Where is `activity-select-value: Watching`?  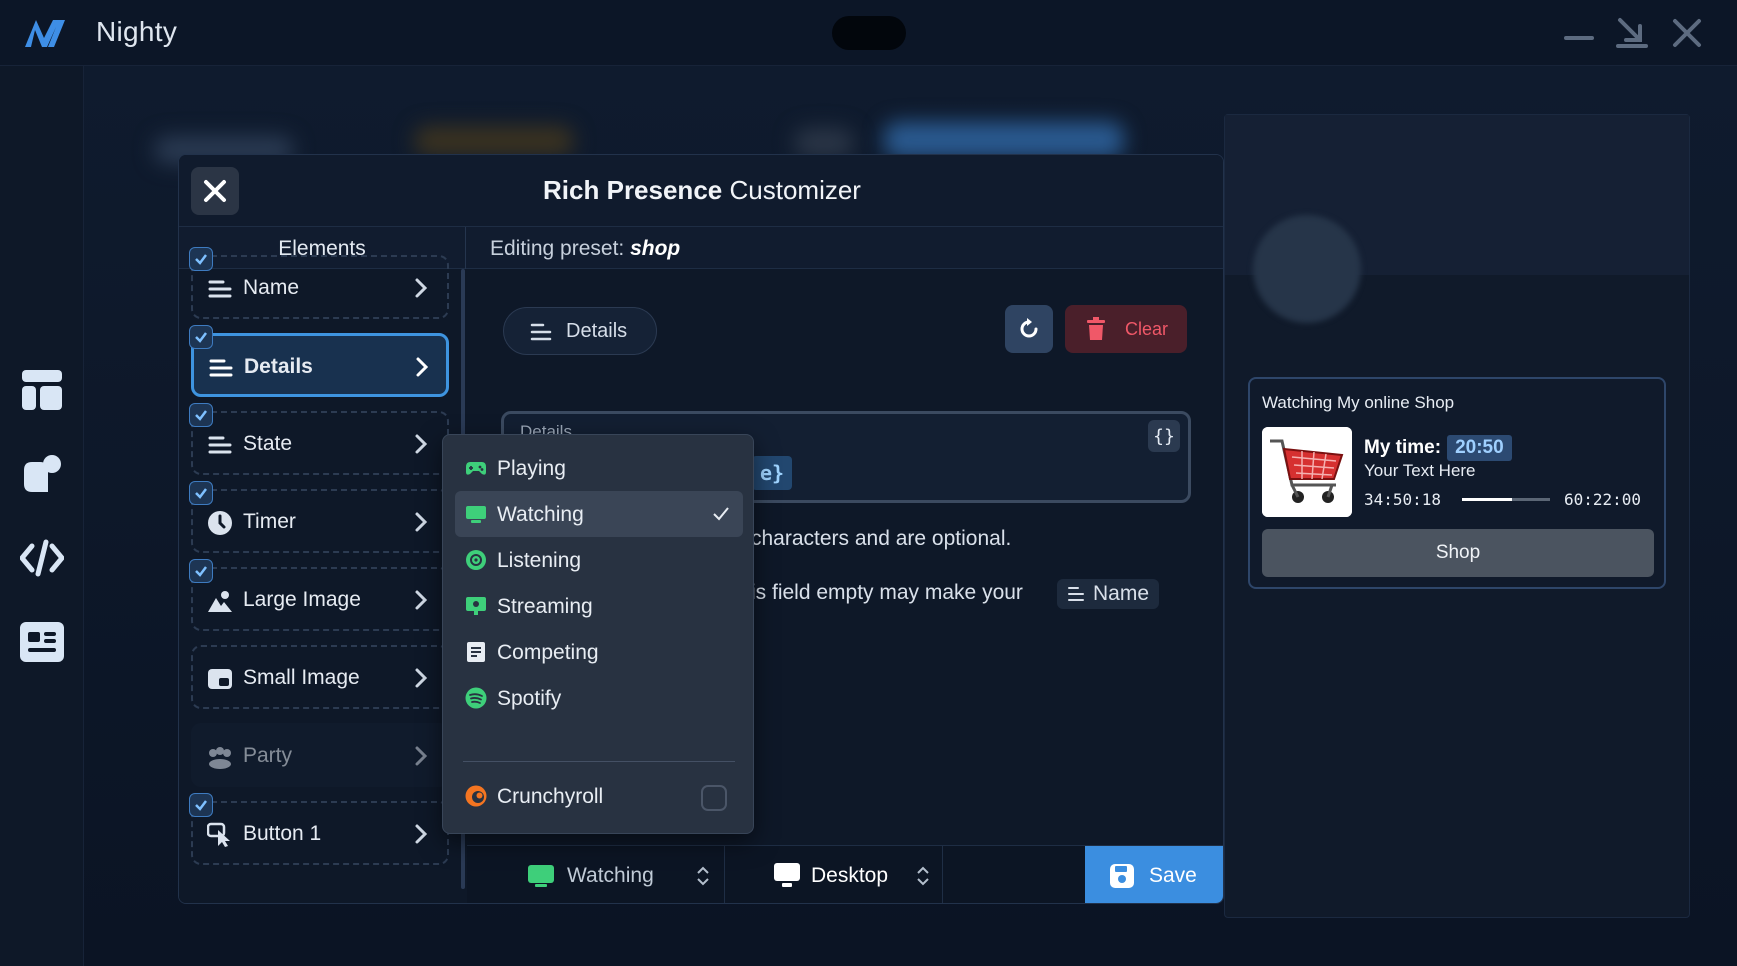 activity-select-value: Watching is located at coordinates (610, 875).